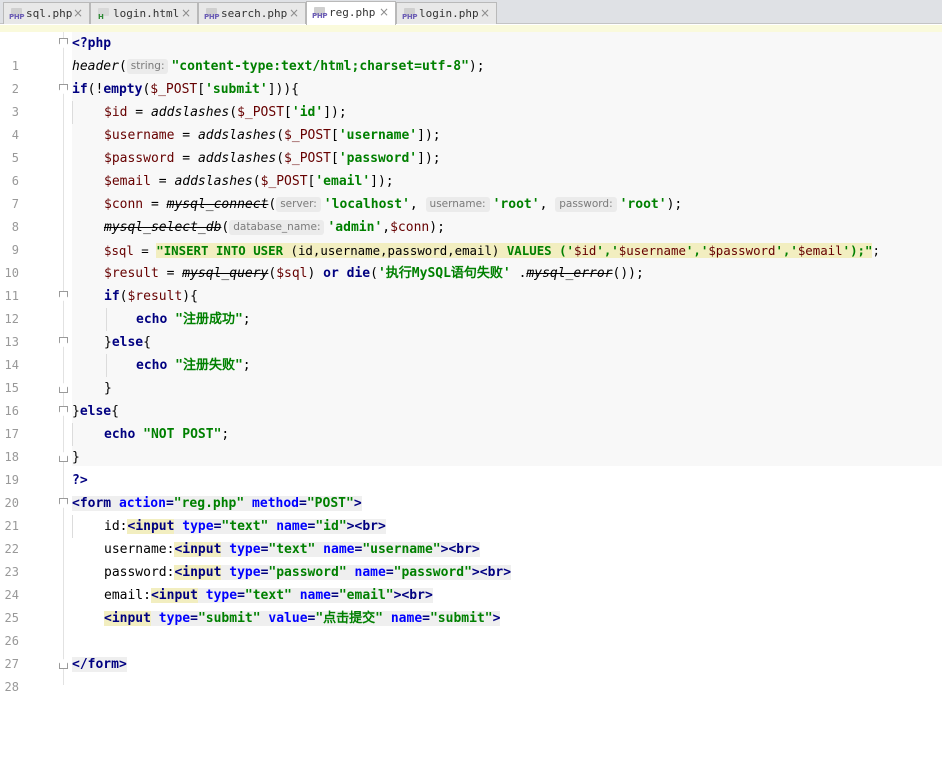 This screenshot has width=942, height=768. Describe the element at coordinates (366, 204) in the screenshot. I see `string-literal: 'localhost'` at that location.